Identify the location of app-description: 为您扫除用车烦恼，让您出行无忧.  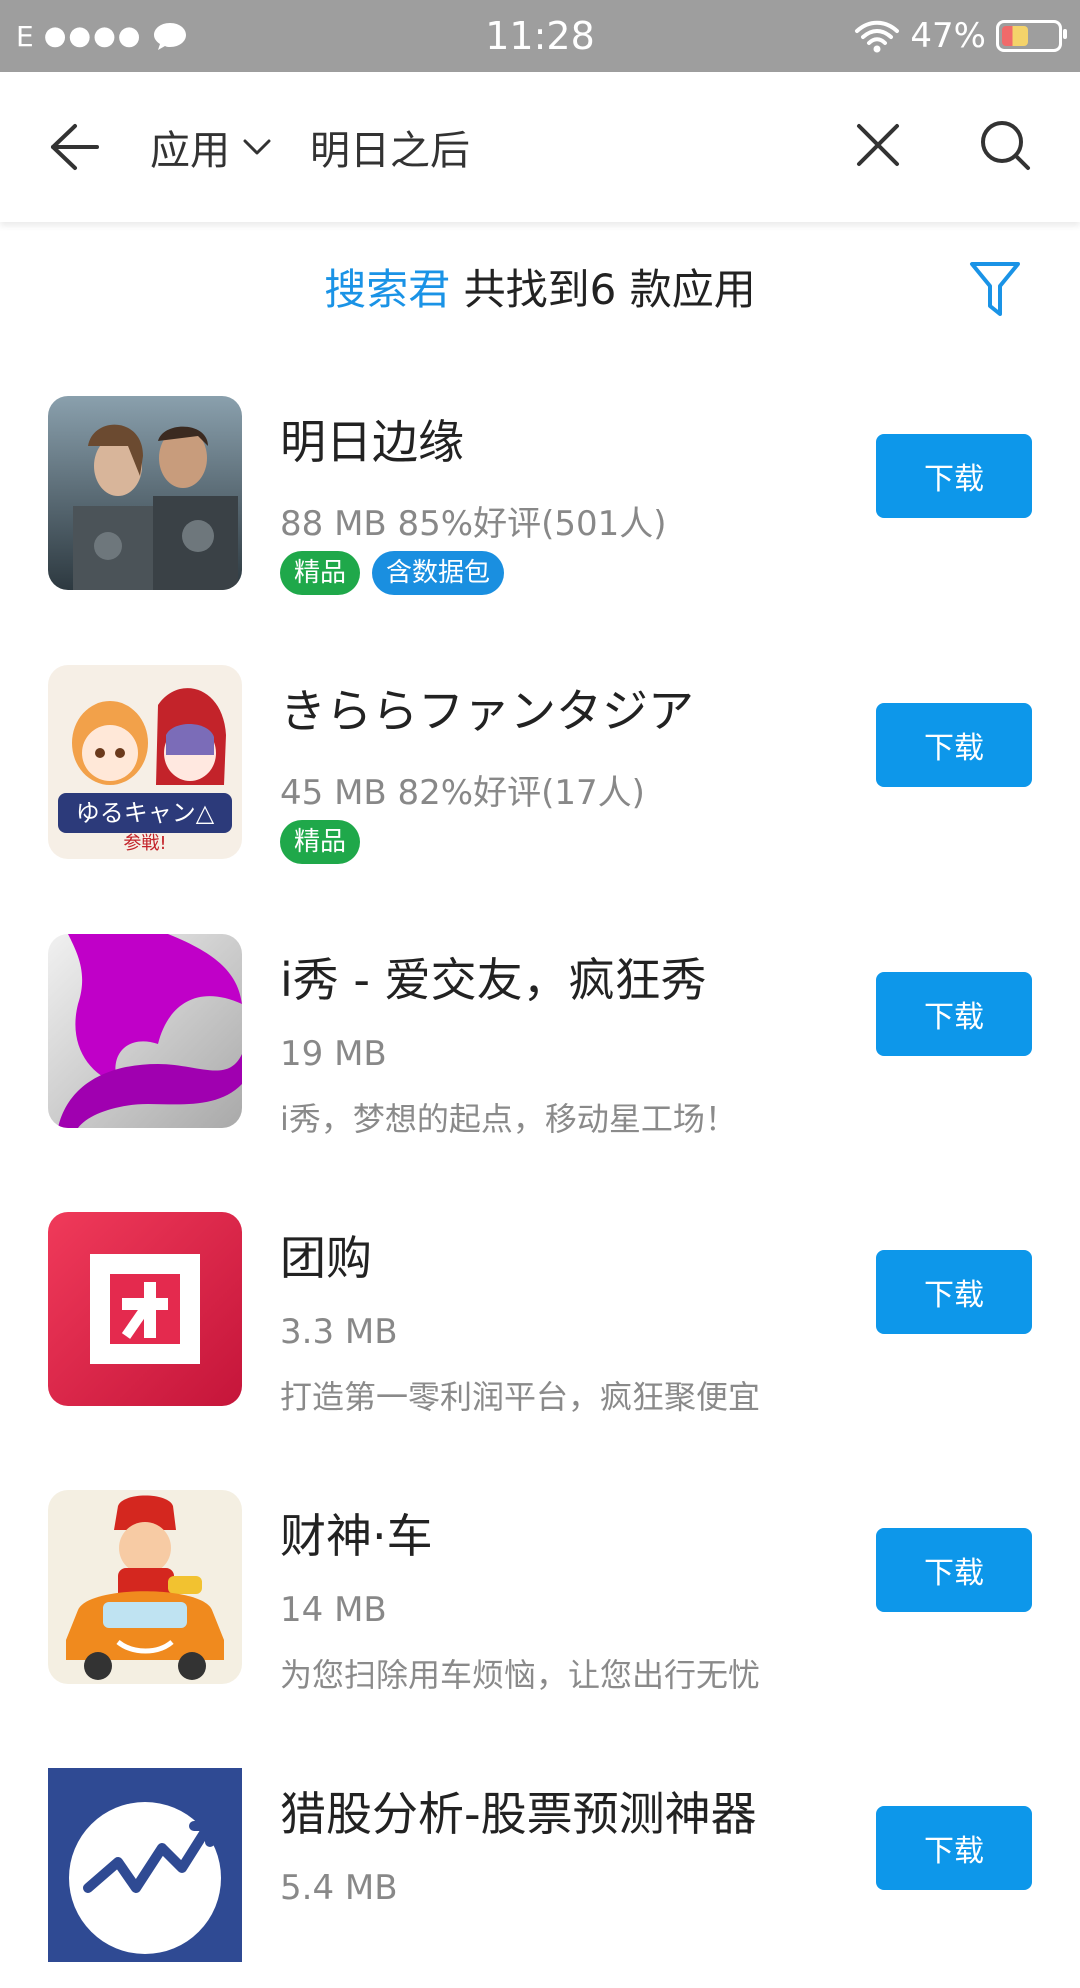
(520, 1675).